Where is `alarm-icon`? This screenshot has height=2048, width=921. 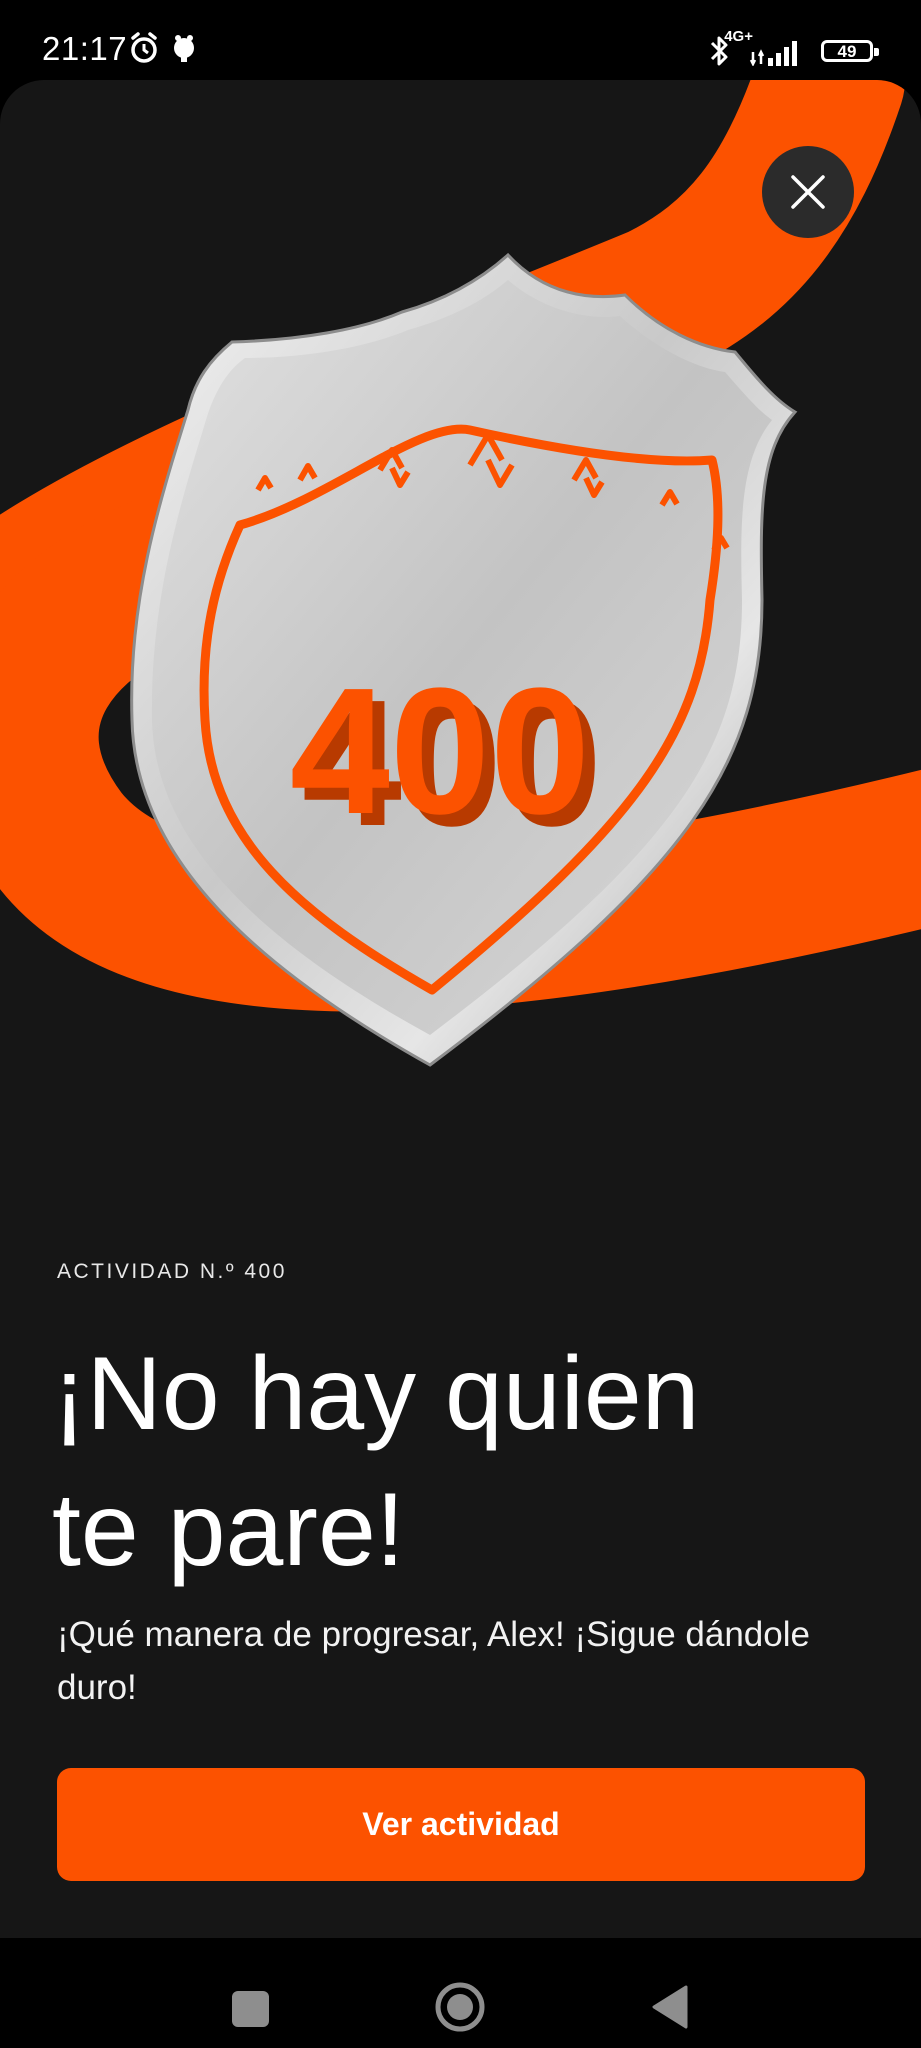 alarm-icon is located at coordinates (144, 47).